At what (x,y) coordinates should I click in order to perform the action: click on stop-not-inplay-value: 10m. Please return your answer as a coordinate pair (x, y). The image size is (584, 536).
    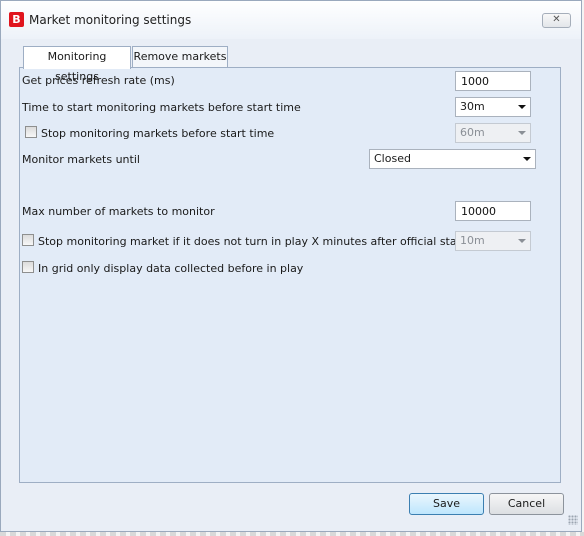
    Looking at the image, I should click on (472, 240).